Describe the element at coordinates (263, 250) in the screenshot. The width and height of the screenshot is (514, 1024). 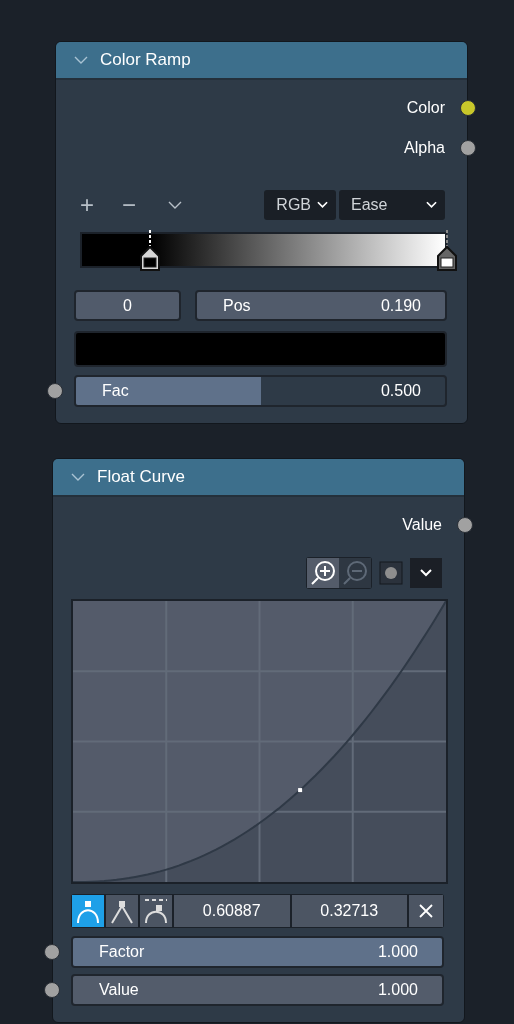
I see `gradient-bar` at that location.